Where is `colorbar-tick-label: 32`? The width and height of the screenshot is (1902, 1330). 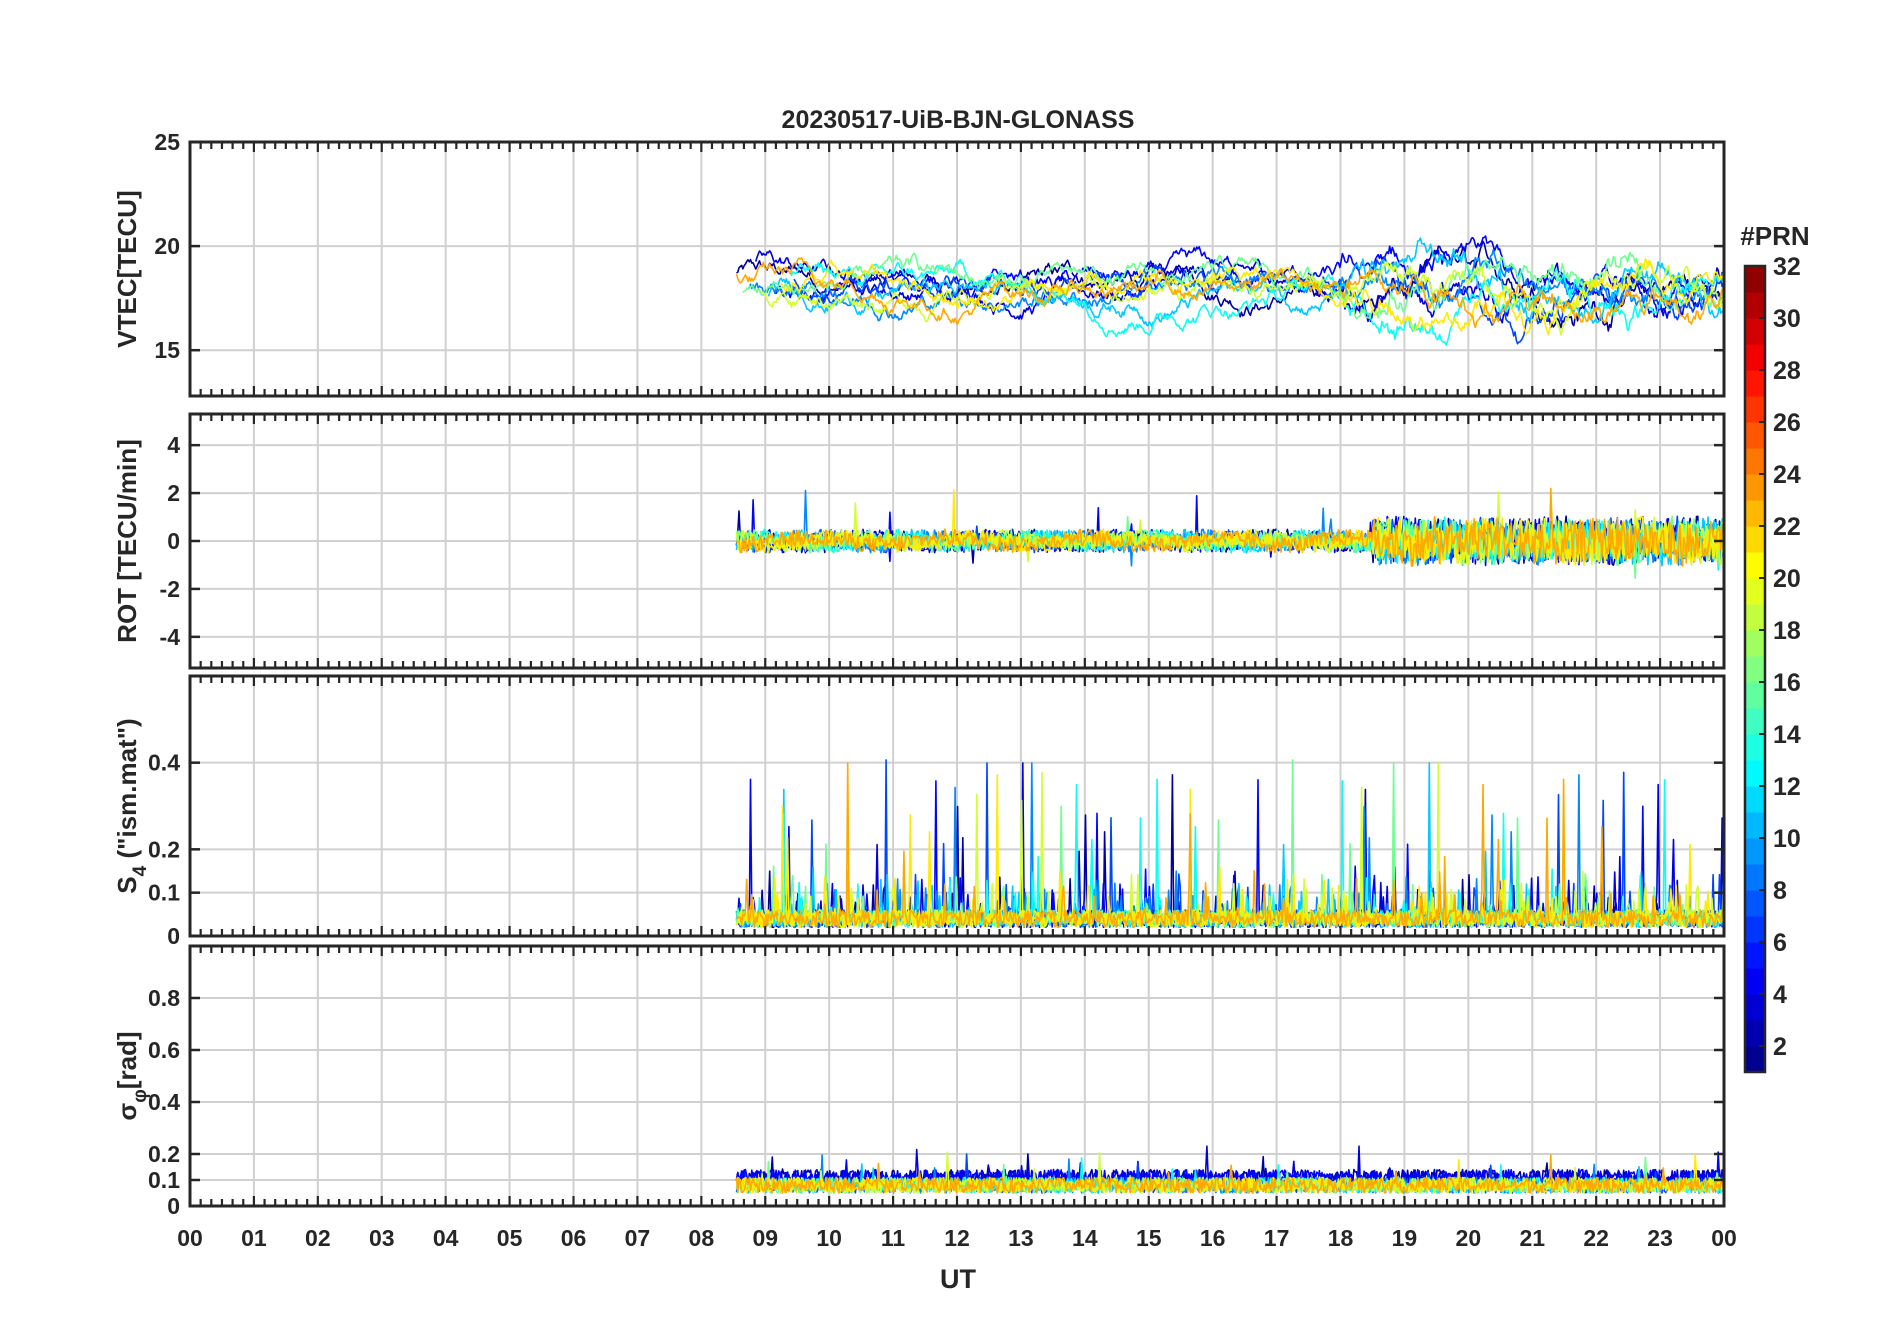
colorbar-tick-label: 32 is located at coordinates (1787, 267).